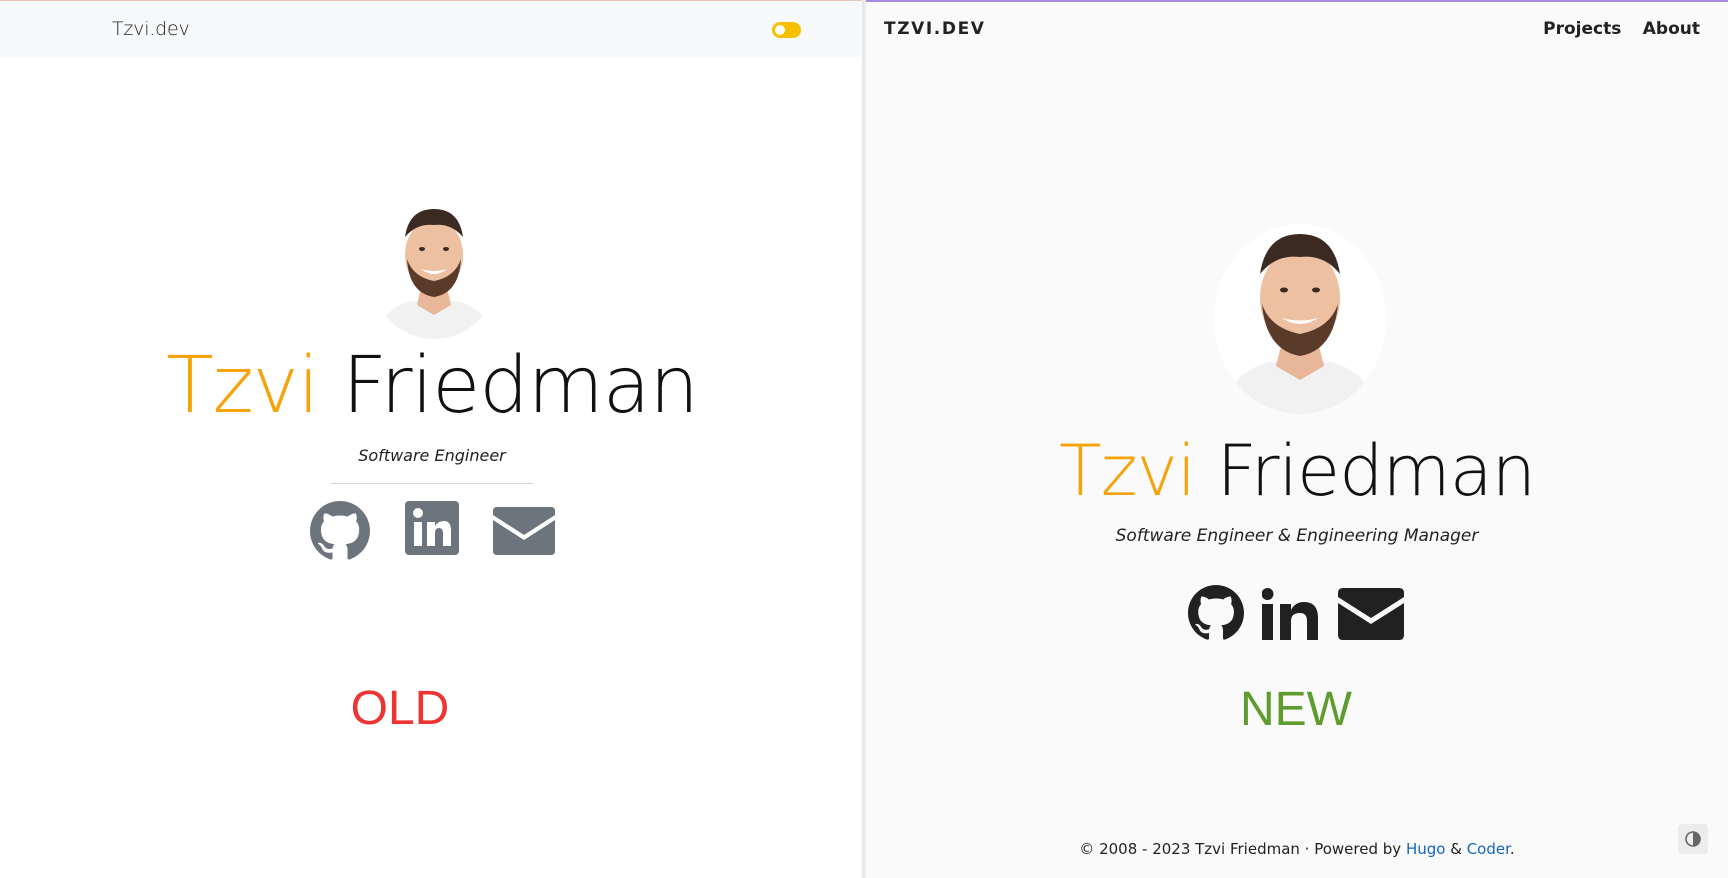 The image size is (1728, 878). Describe the element at coordinates (1488, 849) in the screenshot. I see `footer-link-coder: Coder` at that location.